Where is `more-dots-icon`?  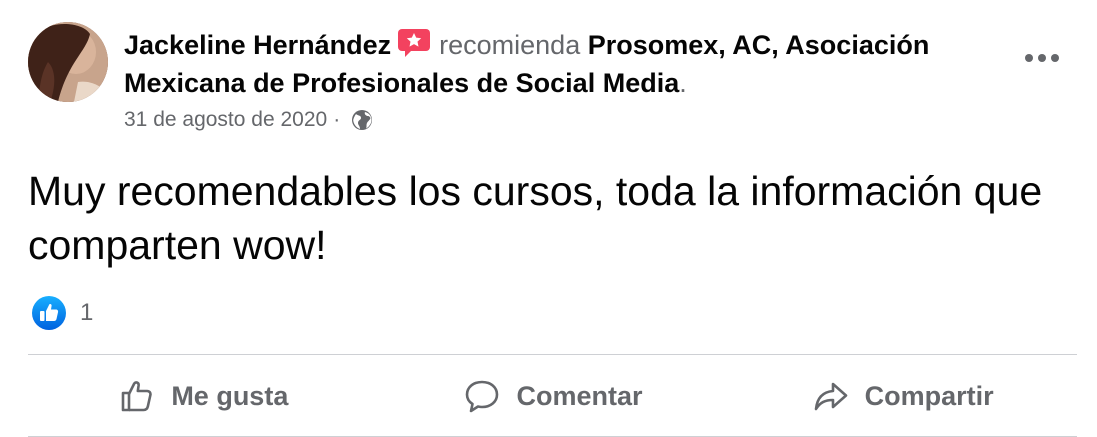
more-dots-icon is located at coordinates (1042, 58).